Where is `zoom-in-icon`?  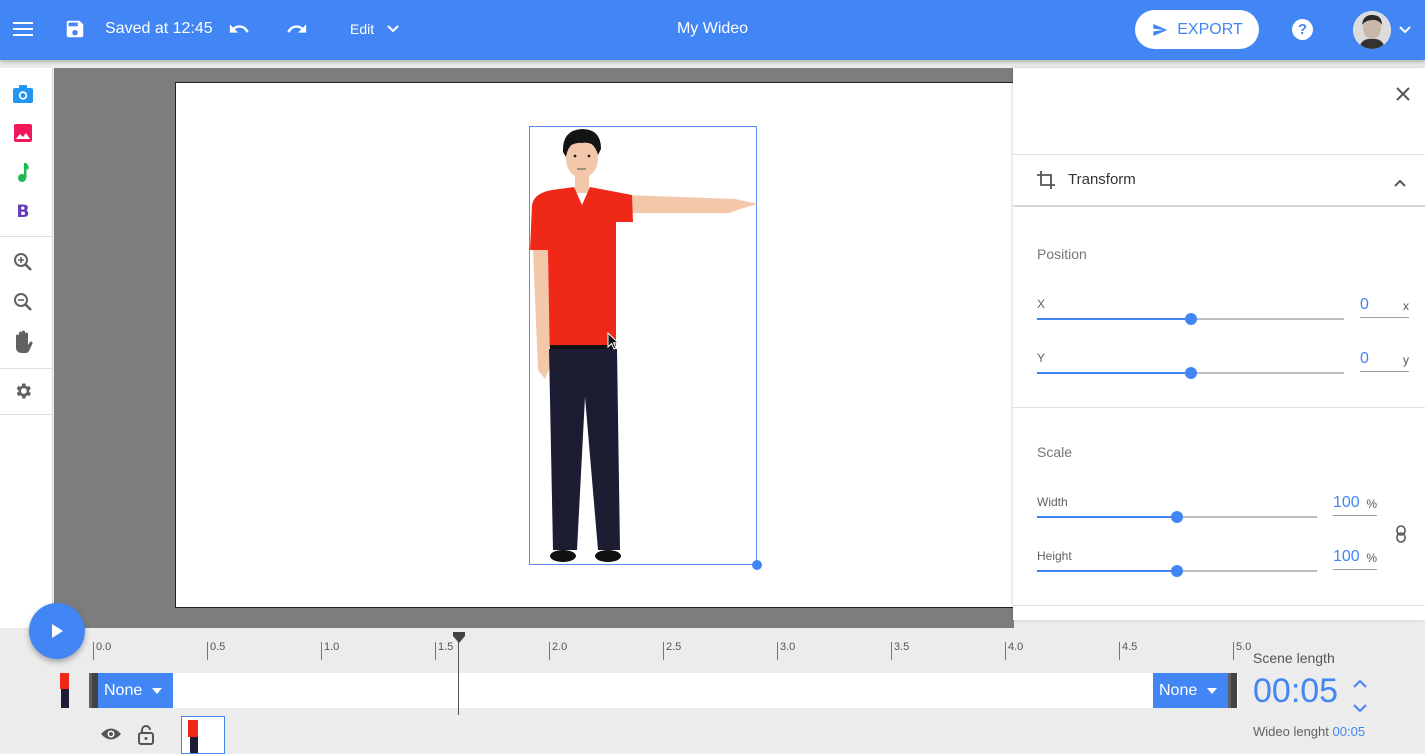 zoom-in-icon is located at coordinates (23, 262).